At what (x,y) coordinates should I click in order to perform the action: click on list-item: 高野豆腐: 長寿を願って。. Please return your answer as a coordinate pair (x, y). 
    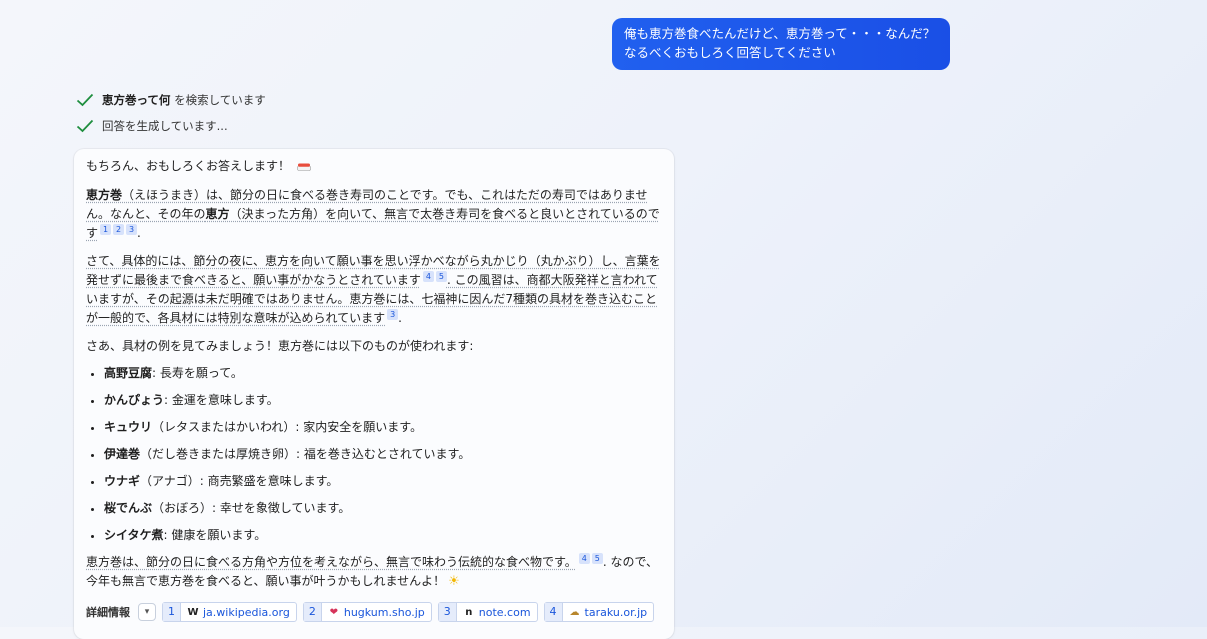
    Looking at the image, I should click on (383, 373).